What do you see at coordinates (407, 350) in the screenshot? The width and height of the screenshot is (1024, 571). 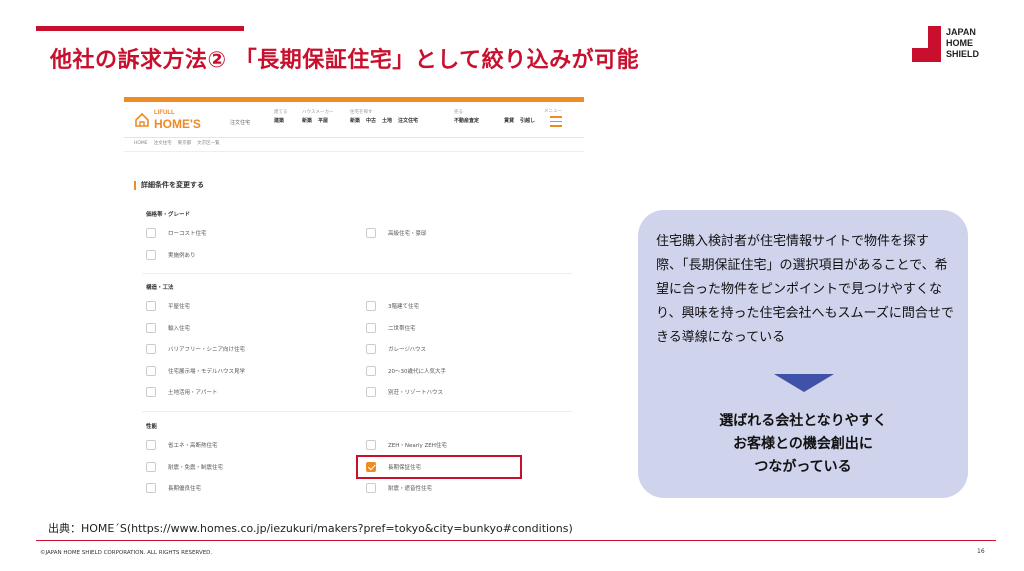 I see `filter-option-label: ガレージハウス` at bounding box center [407, 350].